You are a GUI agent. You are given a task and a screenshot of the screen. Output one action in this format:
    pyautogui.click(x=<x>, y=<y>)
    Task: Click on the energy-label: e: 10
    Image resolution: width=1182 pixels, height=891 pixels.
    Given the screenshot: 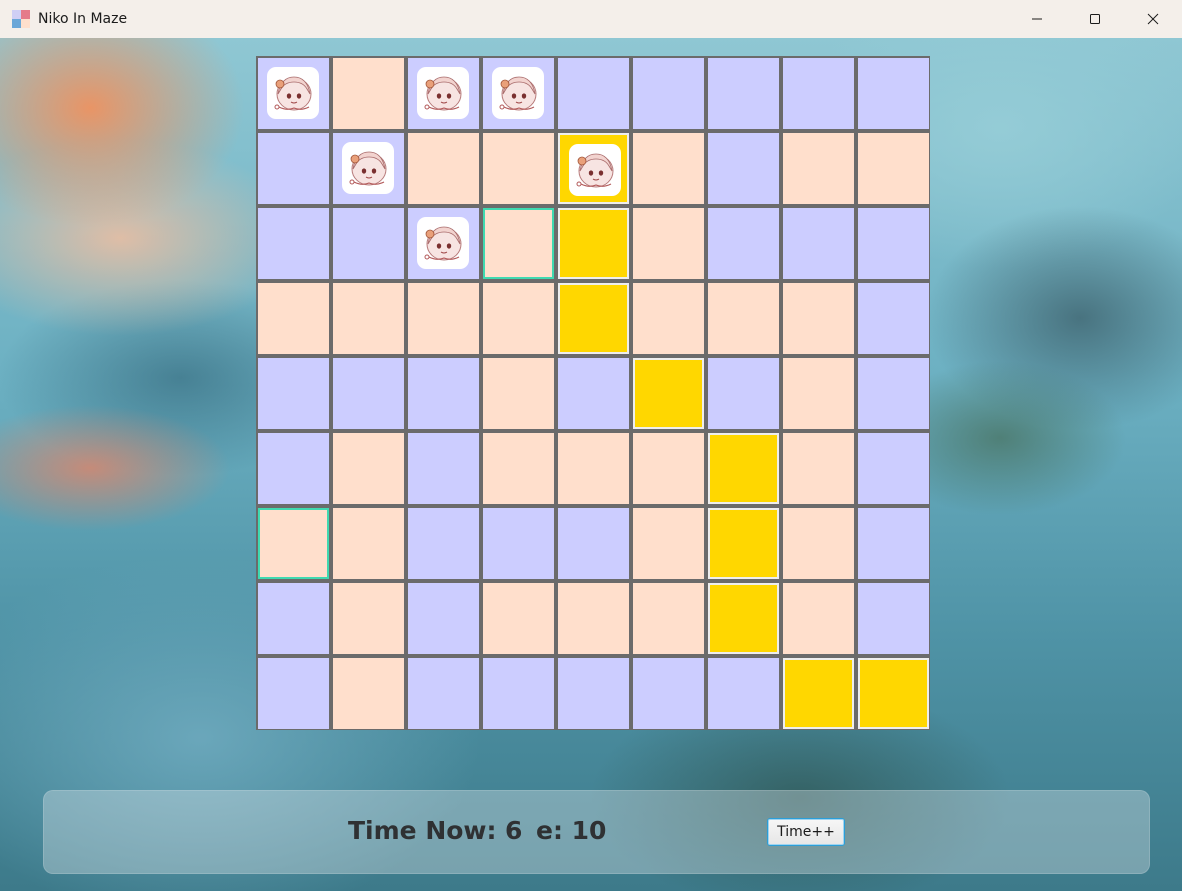 What is the action you would take?
    pyautogui.click(x=571, y=830)
    